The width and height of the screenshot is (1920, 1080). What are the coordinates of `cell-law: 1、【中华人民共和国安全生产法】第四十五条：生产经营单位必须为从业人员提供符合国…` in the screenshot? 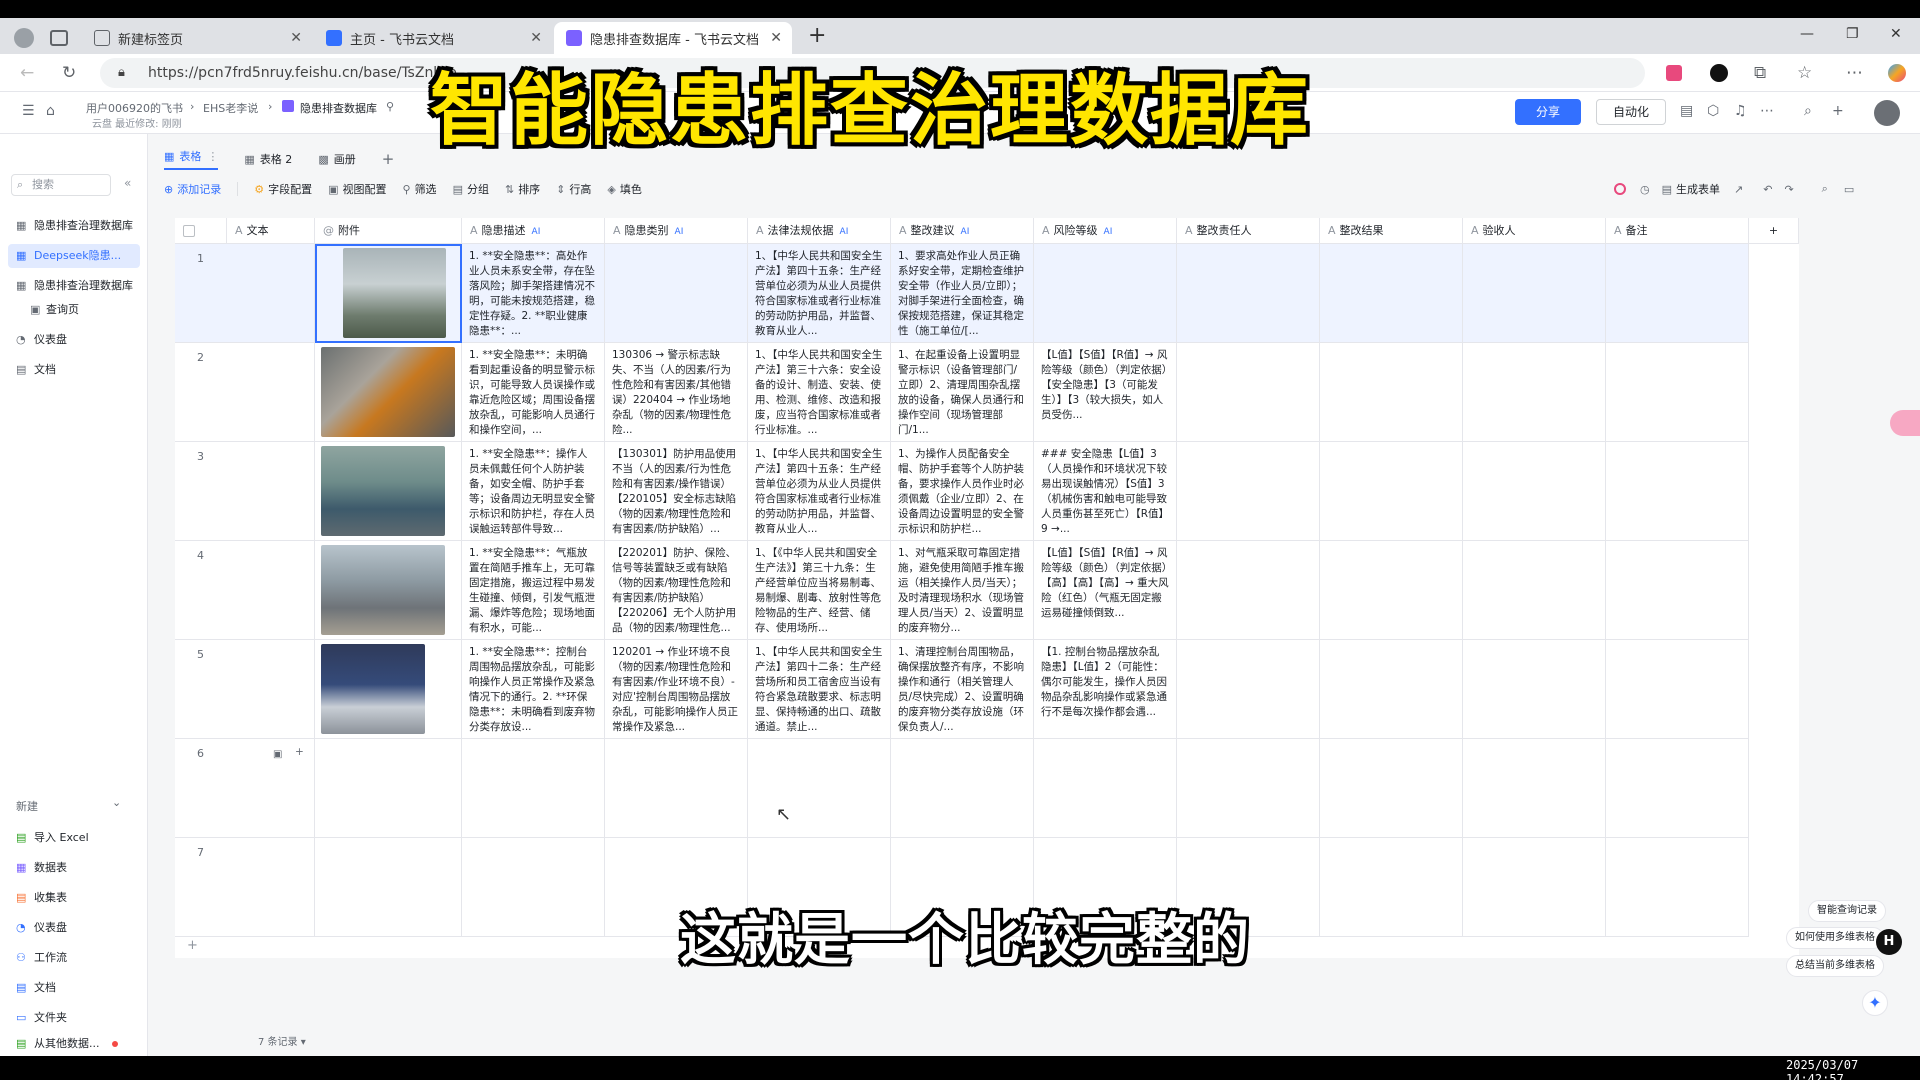 It's located at (819, 491).